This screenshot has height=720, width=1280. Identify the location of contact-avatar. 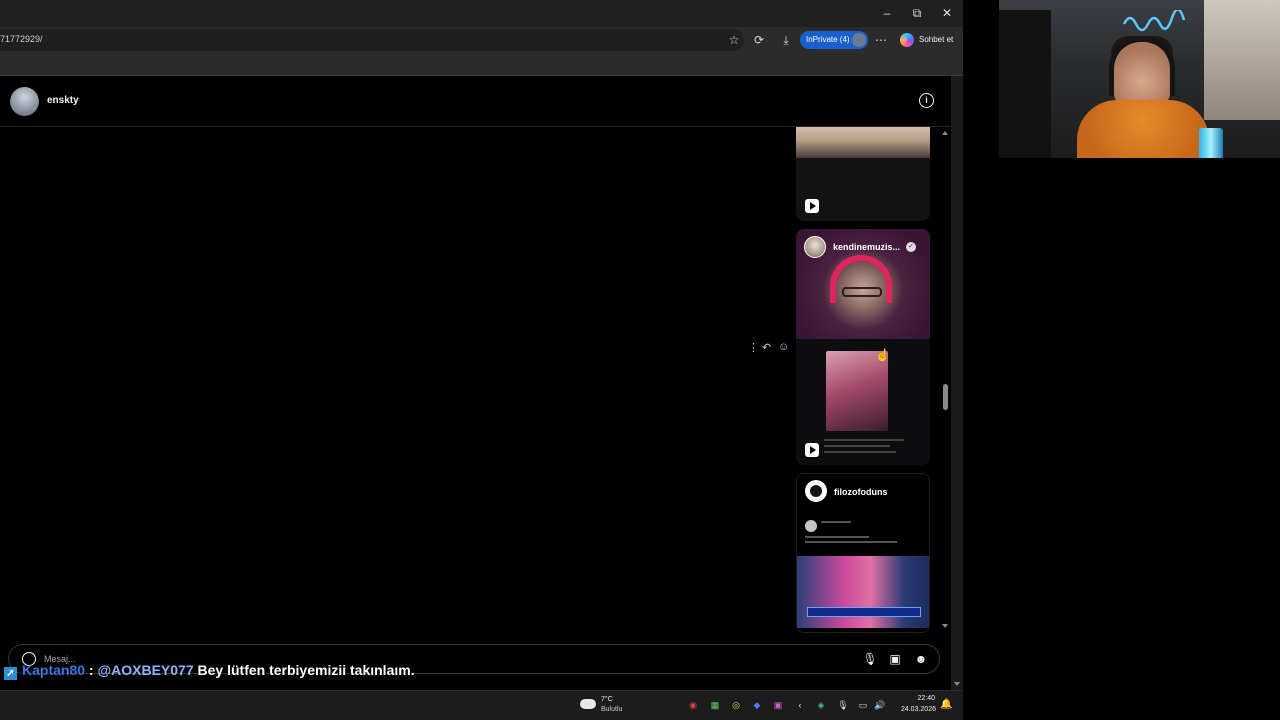
(24, 101).